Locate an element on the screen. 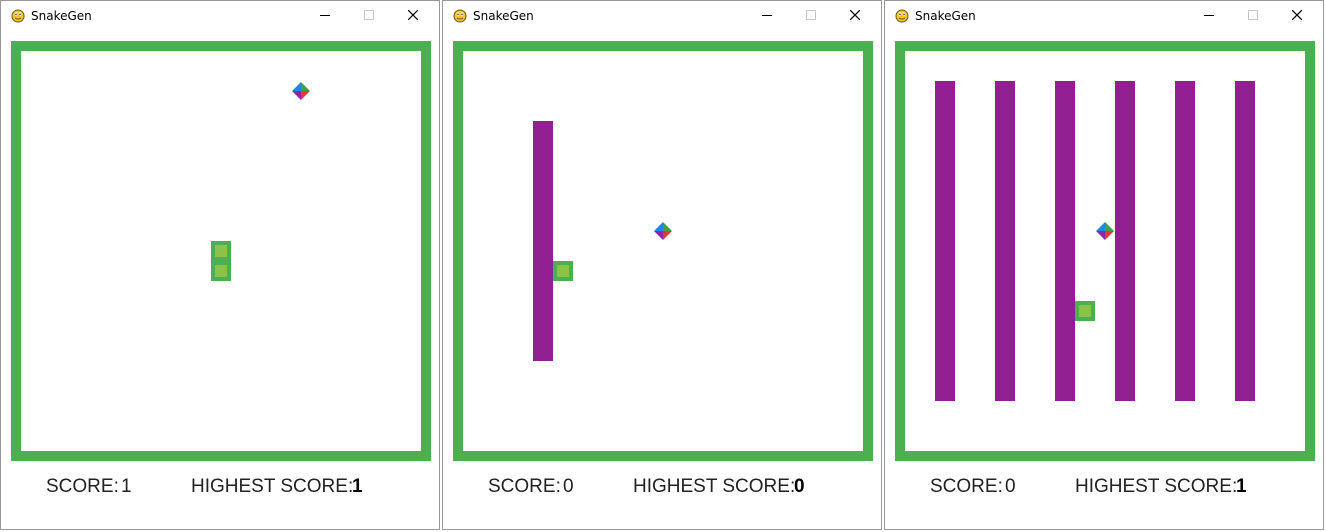 Image resolution: width=1326 pixels, height=532 pixels. score-bar: SCORE: 0 HIGHEST SCORE: 1 is located at coordinates (1104, 491).